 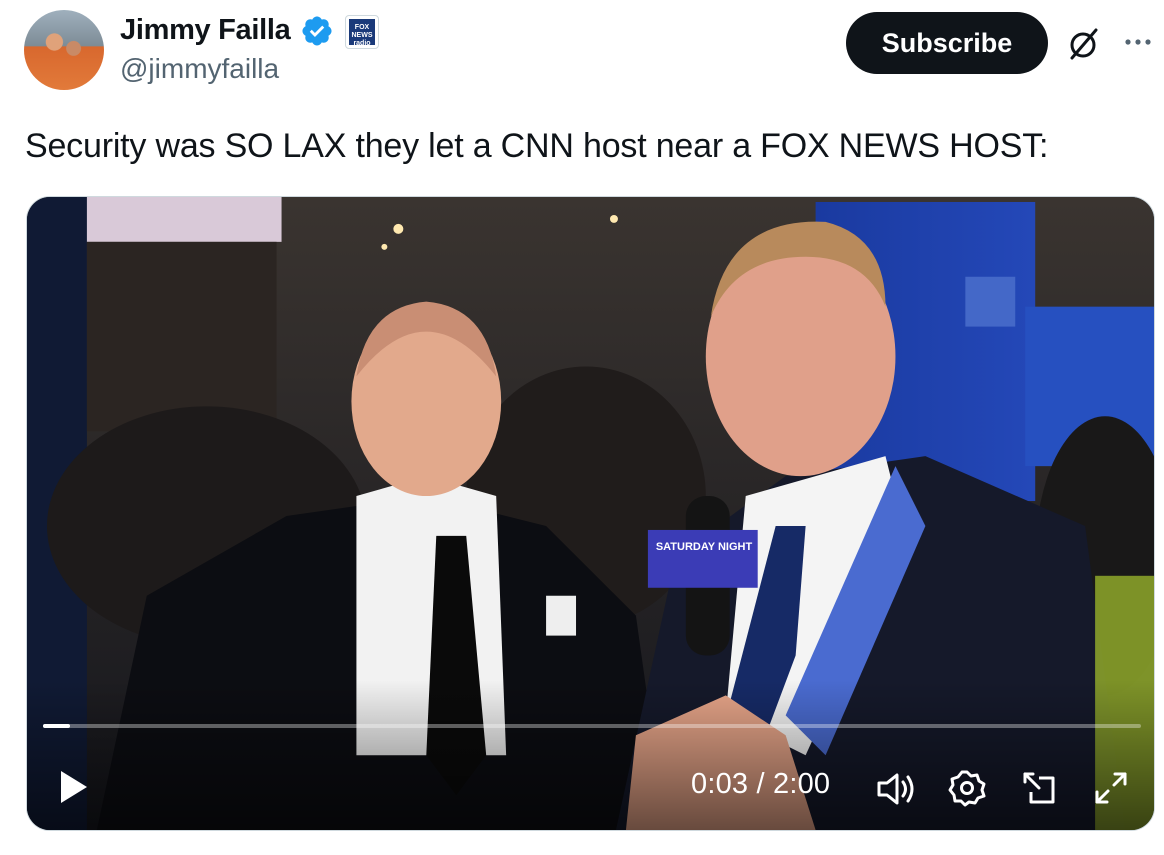 What do you see at coordinates (205, 30) in the screenshot?
I see `author-name: Jimmy Failla` at bounding box center [205, 30].